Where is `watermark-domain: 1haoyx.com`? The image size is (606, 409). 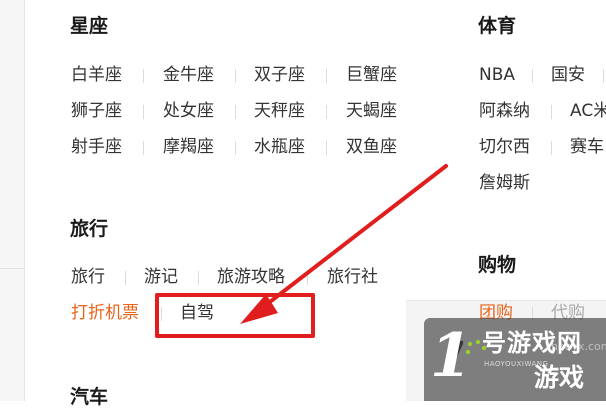 watermark-domain: 1haoyx.com is located at coordinates (575, 346).